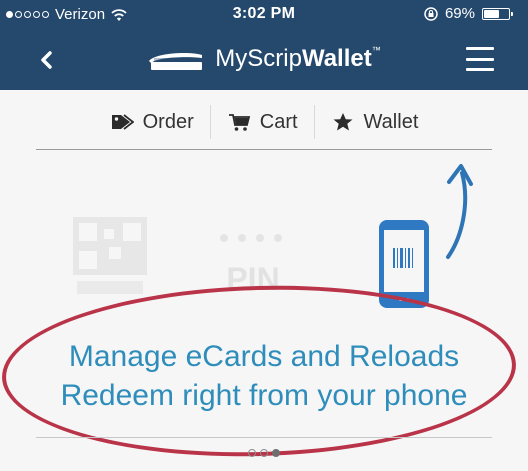  What do you see at coordinates (492, 13) in the screenshot?
I see `battery-fill` at bounding box center [492, 13].